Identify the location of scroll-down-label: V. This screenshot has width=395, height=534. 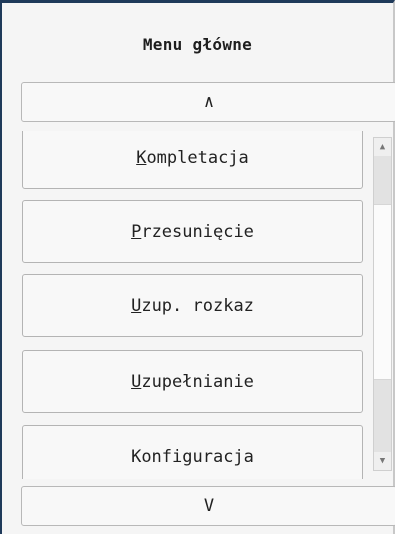
(209, 506).